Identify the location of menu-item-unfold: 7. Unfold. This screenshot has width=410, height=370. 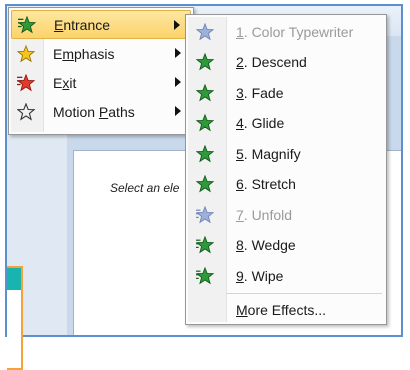
(286, 214).